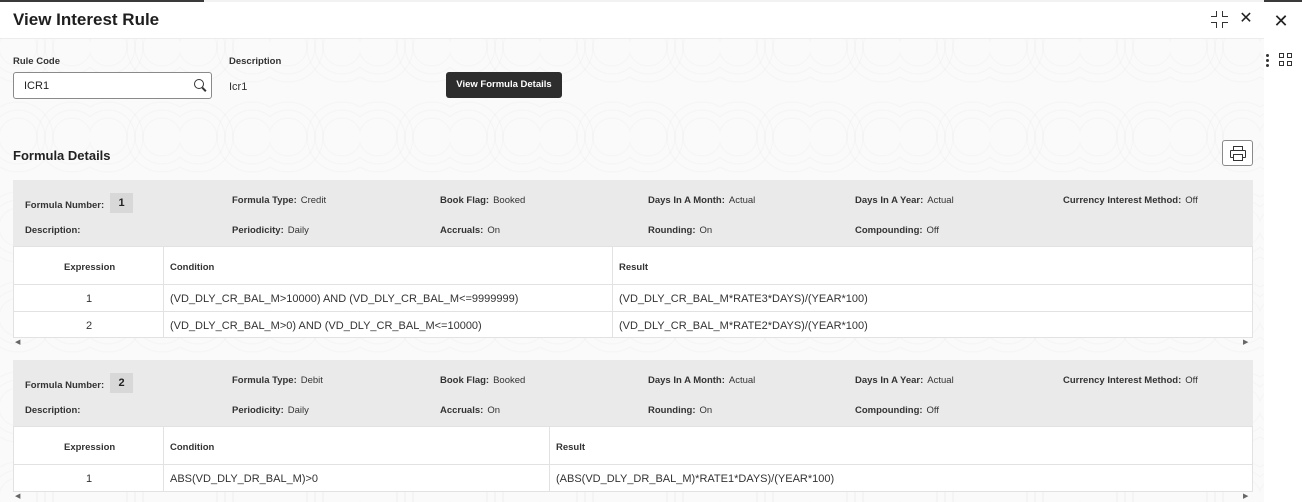  Describe the element at coordinates (1286, 60) in the screenshot. I see `grid-view-icon` at that location.